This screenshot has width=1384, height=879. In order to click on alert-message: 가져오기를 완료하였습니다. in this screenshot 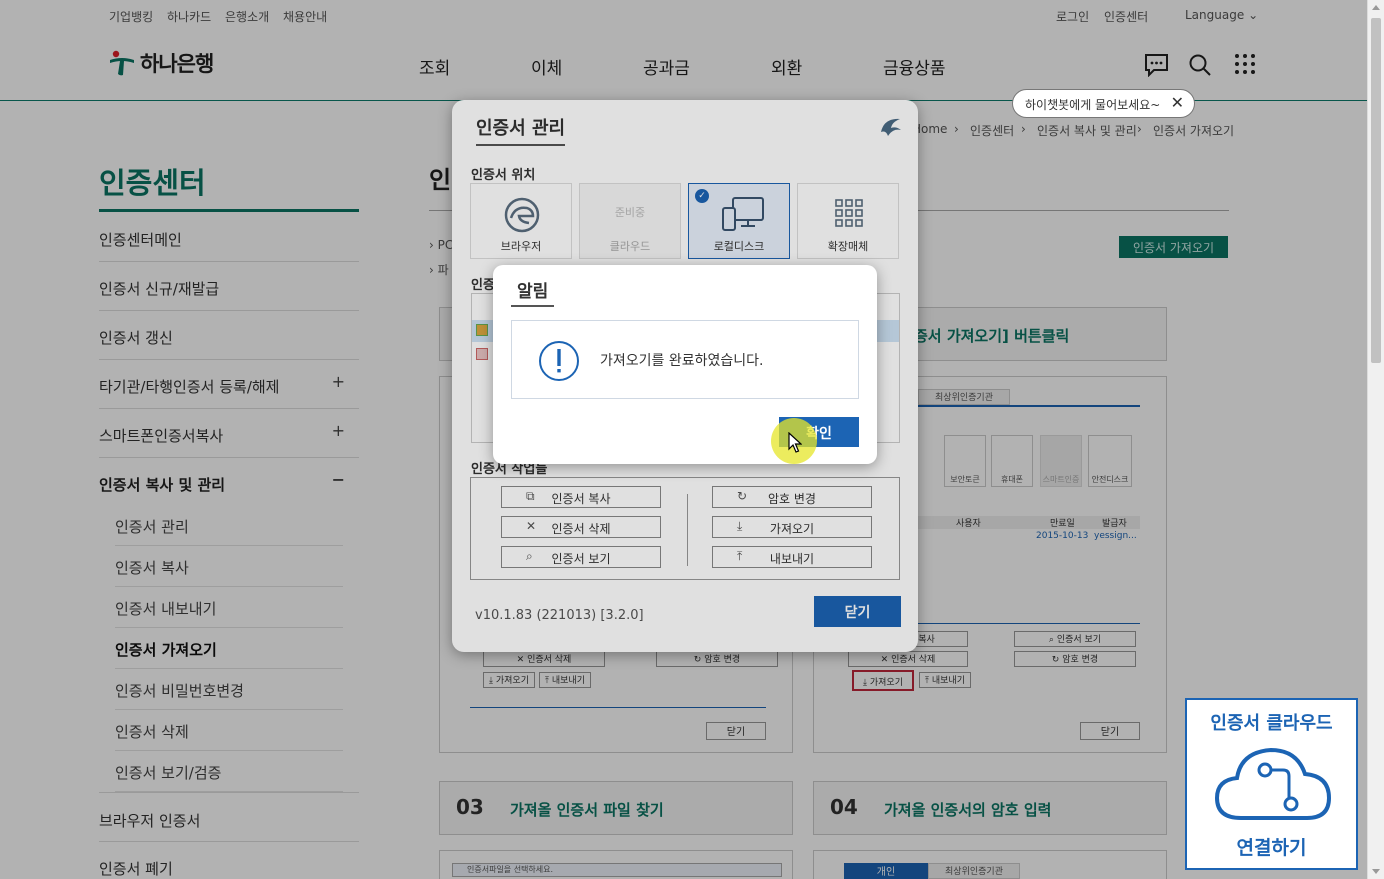, I will do `click(682, 361)`.